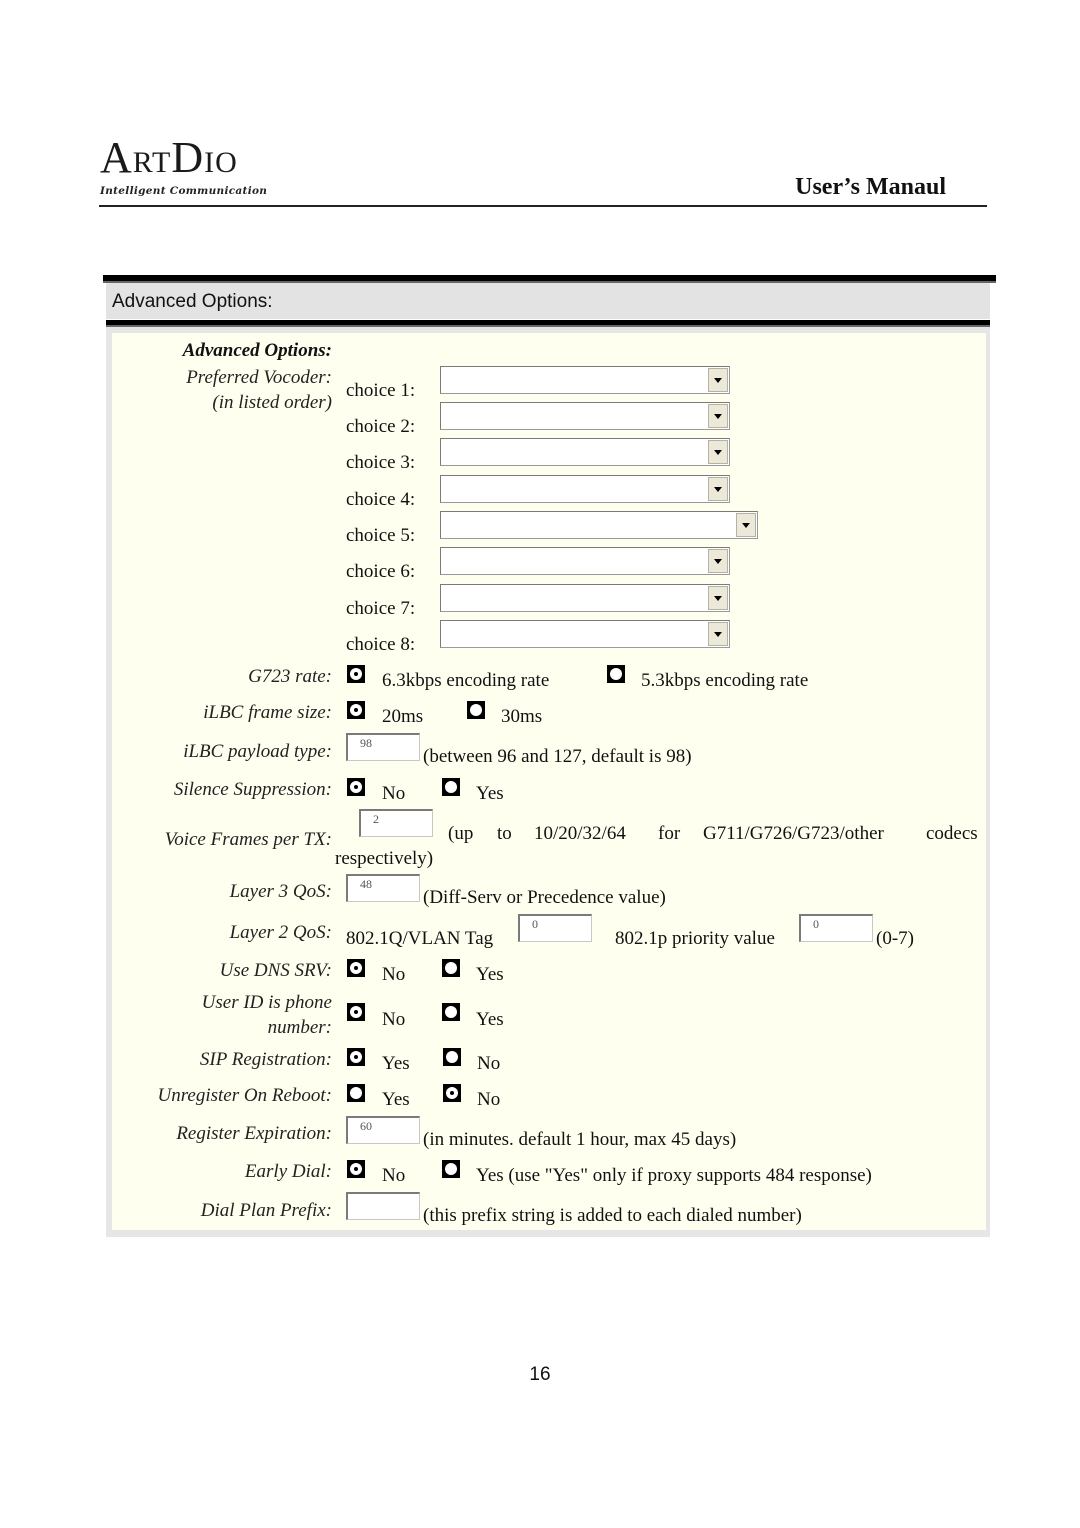  Describe the element at coordinates (288, 1171) in the screenshot. I see `early-dial-label: Early Dial:` at that location.